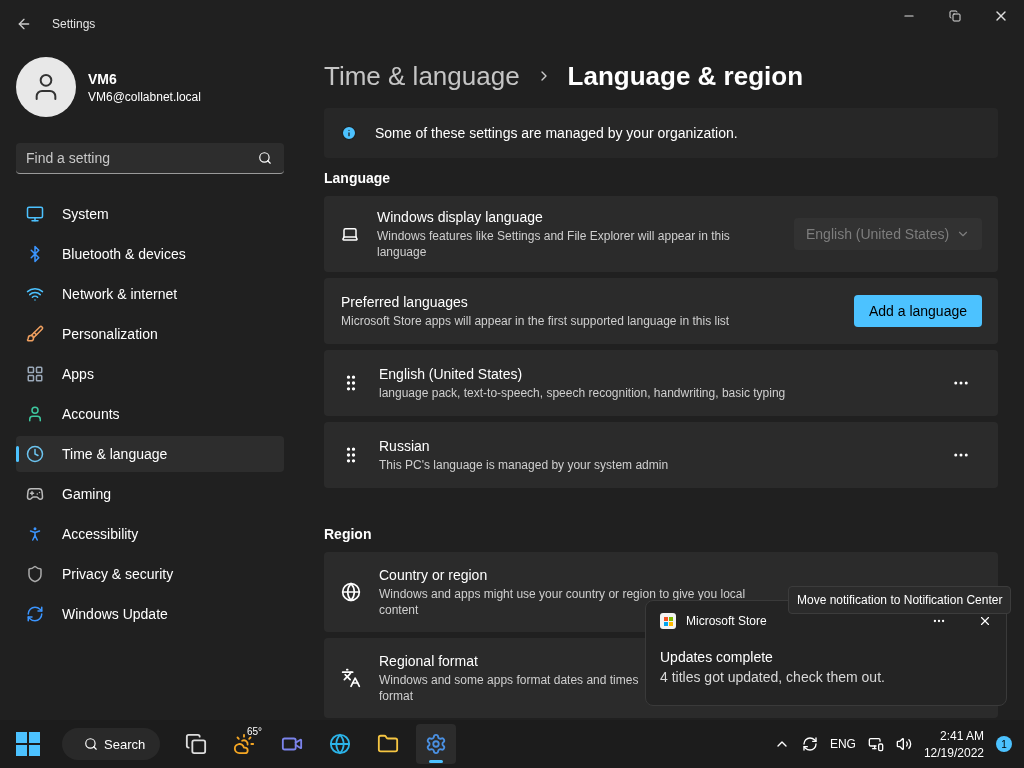 This screenshot has height=768, width=1024. What do you see at coordinates (150, 614) in the screenshot?
I see `nav-item: Windows Update` at bounding box center [150, 614].